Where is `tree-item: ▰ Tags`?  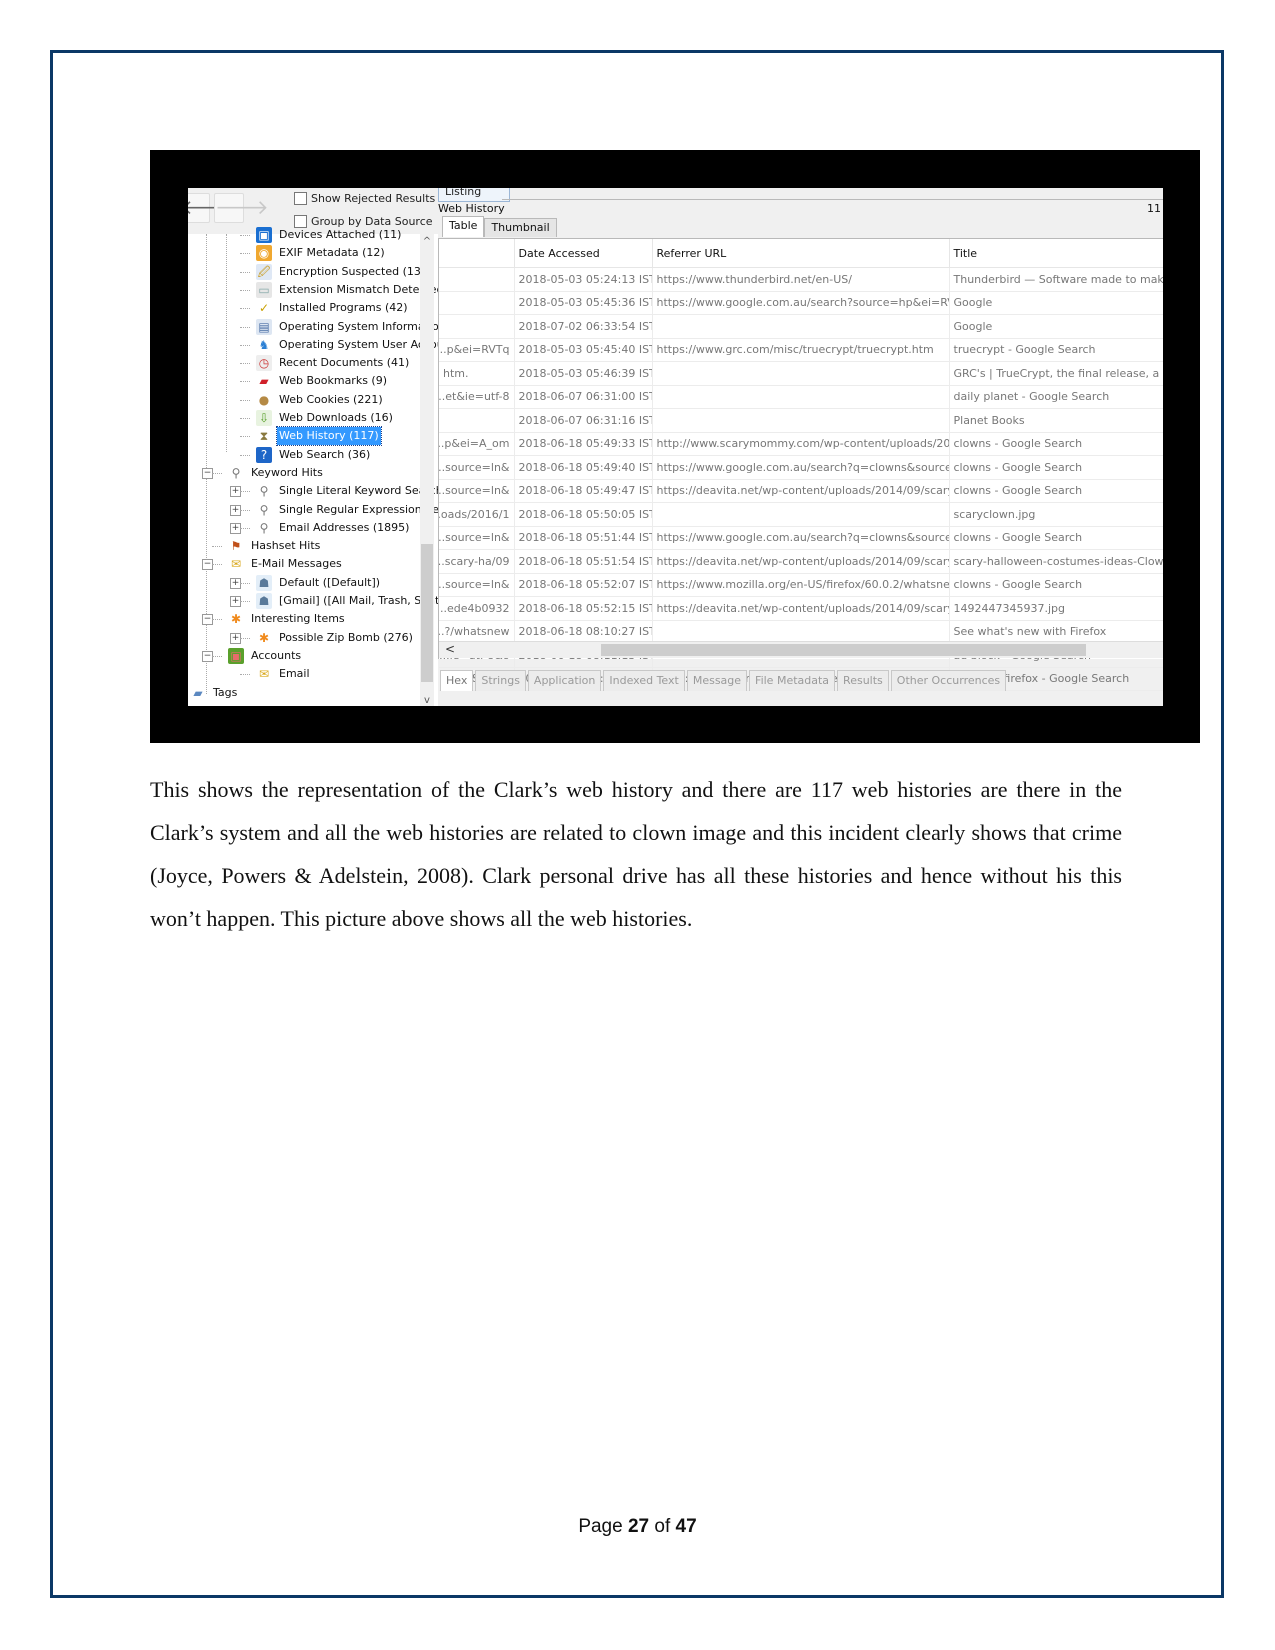
tree-item: ▰ Tags is located at coordinates (214, 693).